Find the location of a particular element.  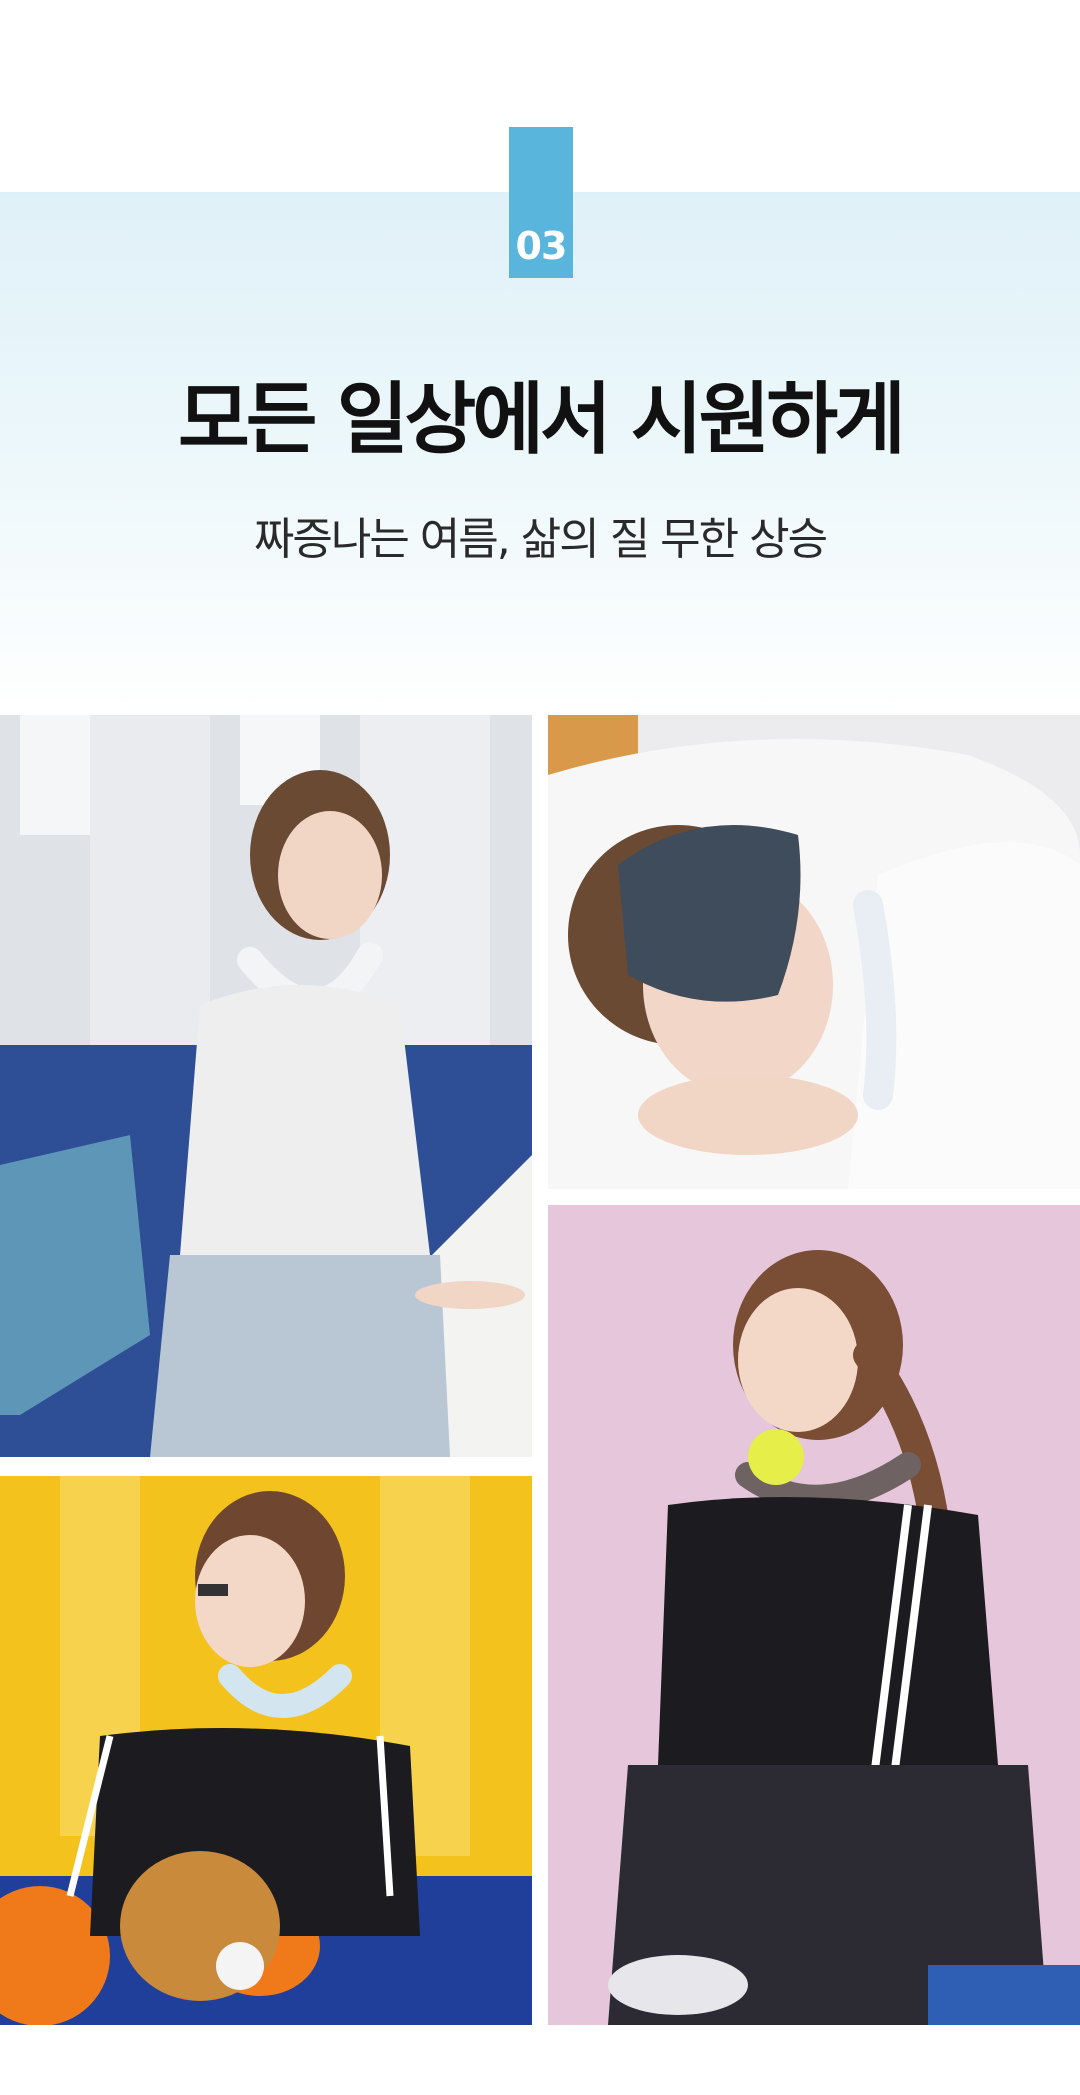

yellow-photo-illustration is located at coordinates (266, 1750).